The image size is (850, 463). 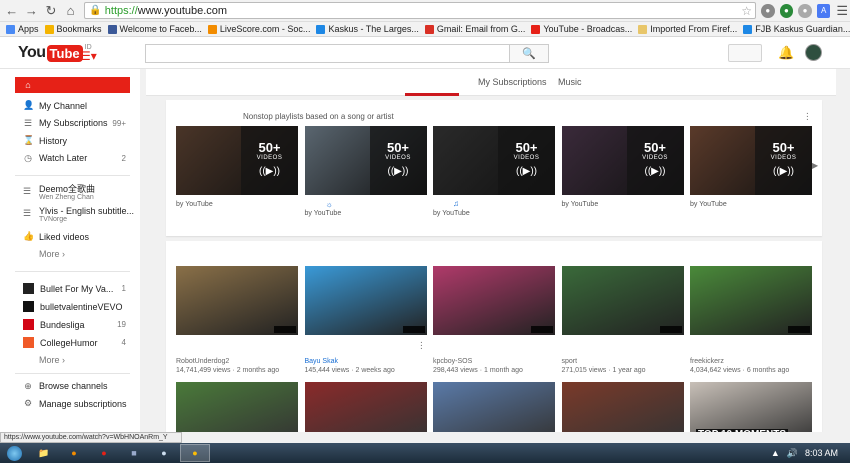 What do you see at coordinates (420, 10) in the screenshot?
I see `address-bar: 🔒 https:// www.youtube.com ☆` at bounding box center [420, 10].